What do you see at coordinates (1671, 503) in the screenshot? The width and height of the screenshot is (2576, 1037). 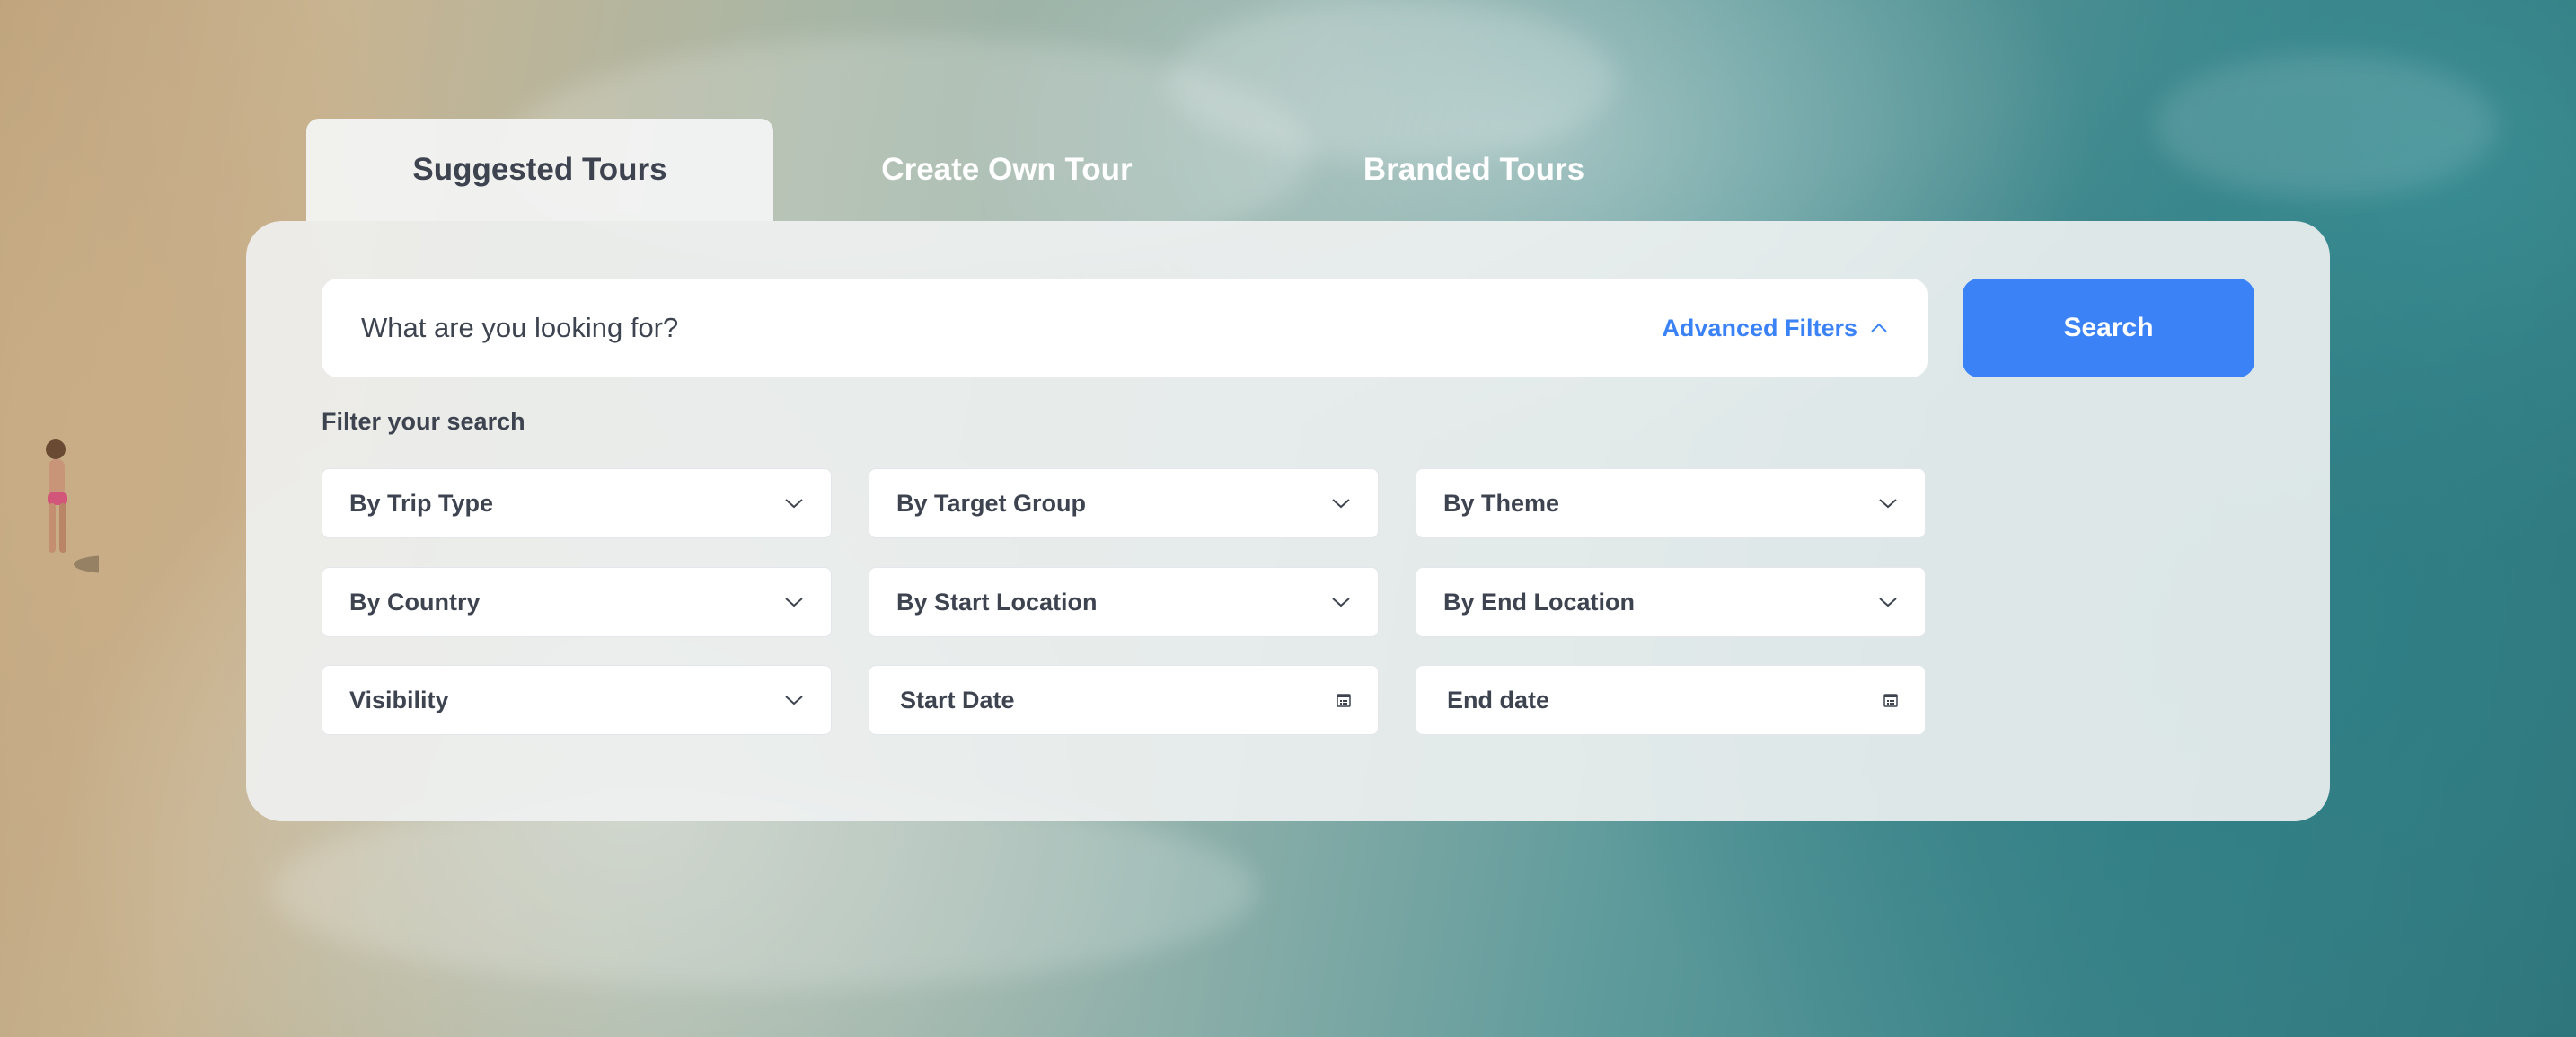 I see `theme-dropdown: By Theme` at bounding box center [1671, 503].